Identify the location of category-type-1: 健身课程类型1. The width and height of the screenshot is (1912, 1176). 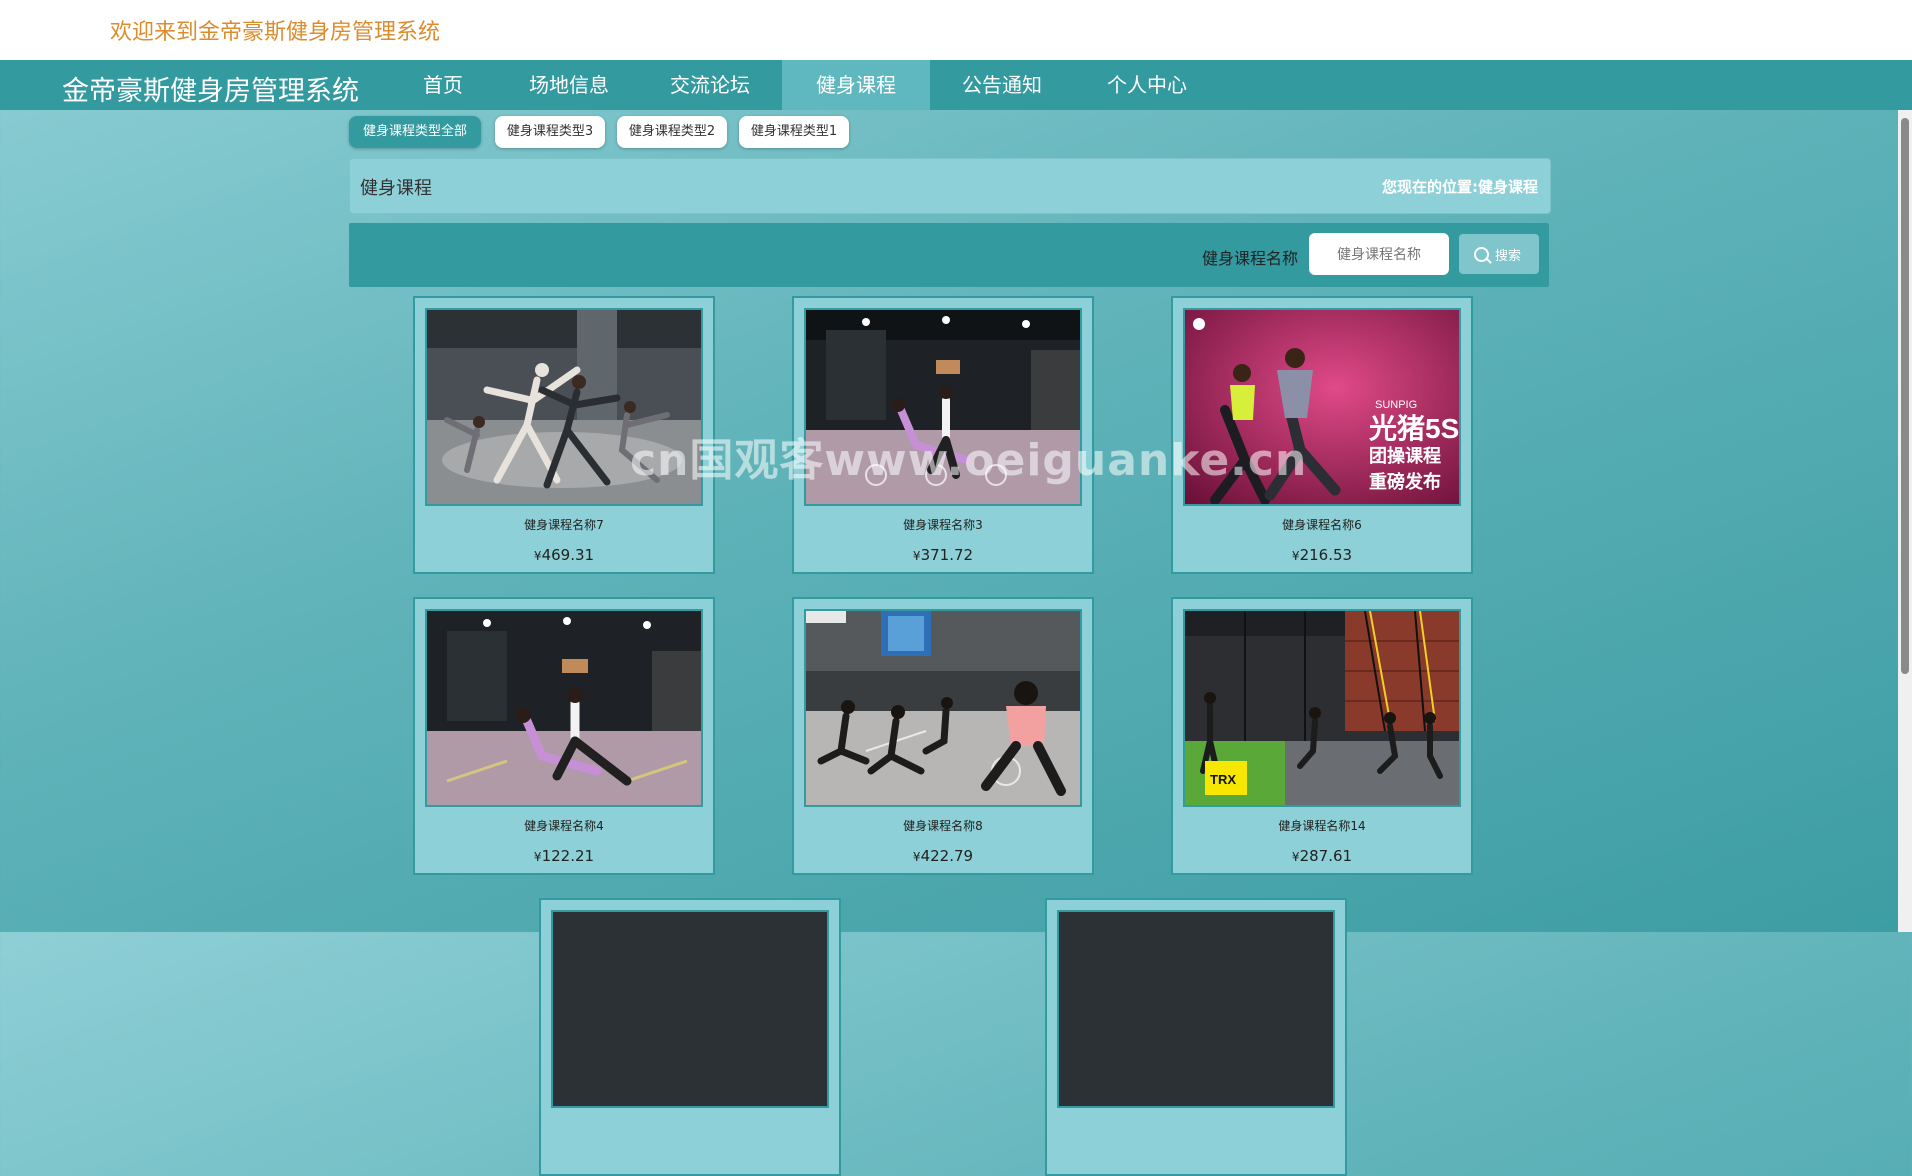
(794, 132).